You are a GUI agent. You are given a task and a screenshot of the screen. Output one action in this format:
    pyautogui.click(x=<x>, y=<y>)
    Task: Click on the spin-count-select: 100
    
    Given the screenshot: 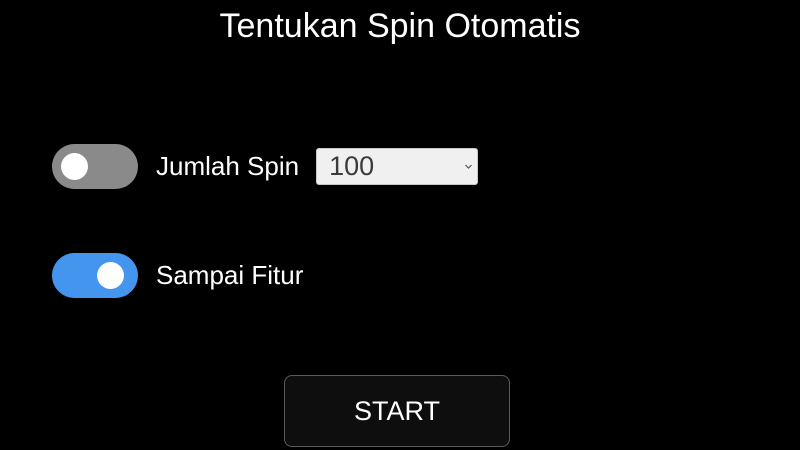 What is the action you would take?
    pyautogui.click(x=397, y=166)
    